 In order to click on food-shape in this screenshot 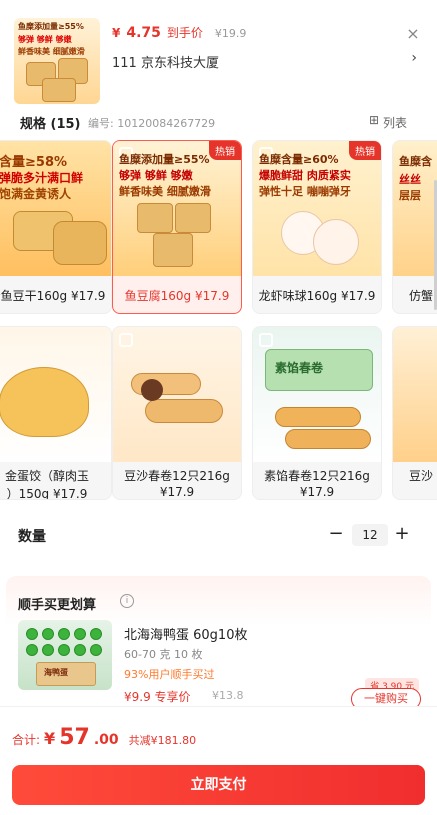, I will do `click(80, 243)`.